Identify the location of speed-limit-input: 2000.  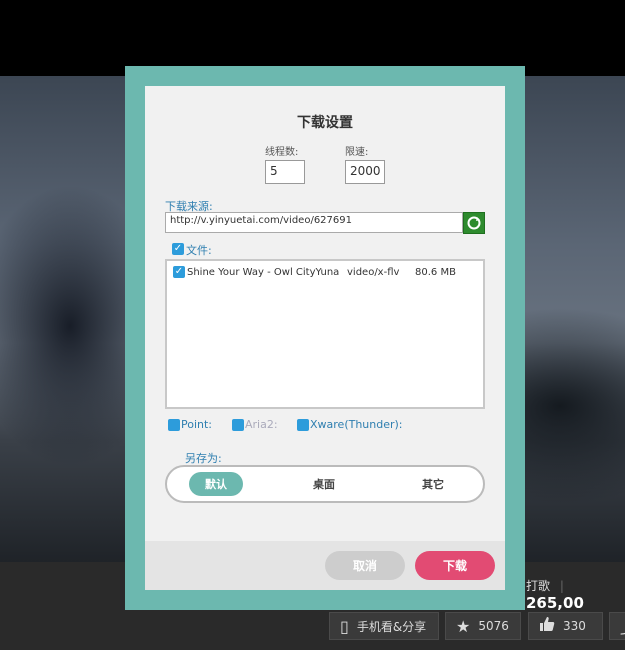
(365, 172).